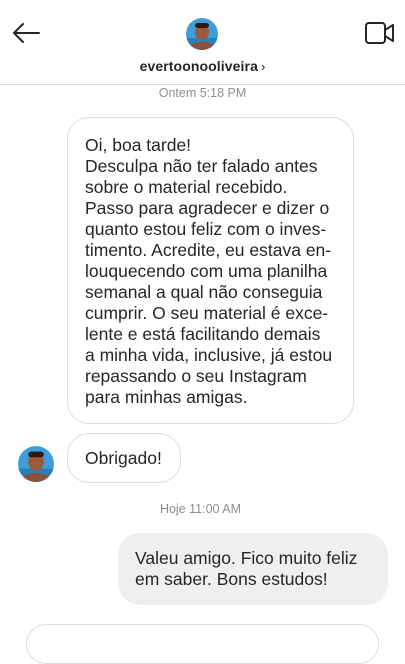 Image resolution: width=405 pixels, height=664 pixels. Describe the element at coordinates (246, 558) in the screenshot. I see `message-line: Valeu amigo. Fico muito feliz` at that location.